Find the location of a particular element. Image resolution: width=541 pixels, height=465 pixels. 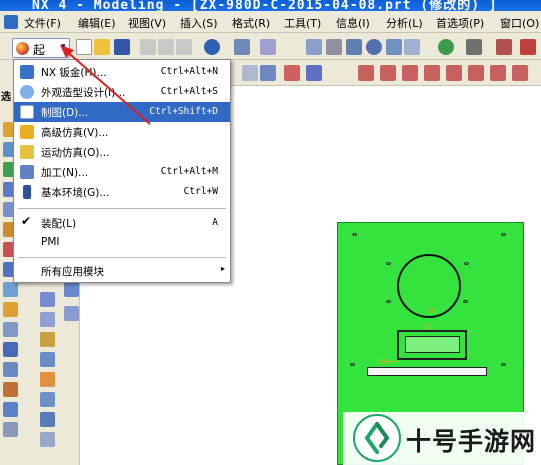

watermark-text: 十号手游网 is located at coordinates (471, 441).